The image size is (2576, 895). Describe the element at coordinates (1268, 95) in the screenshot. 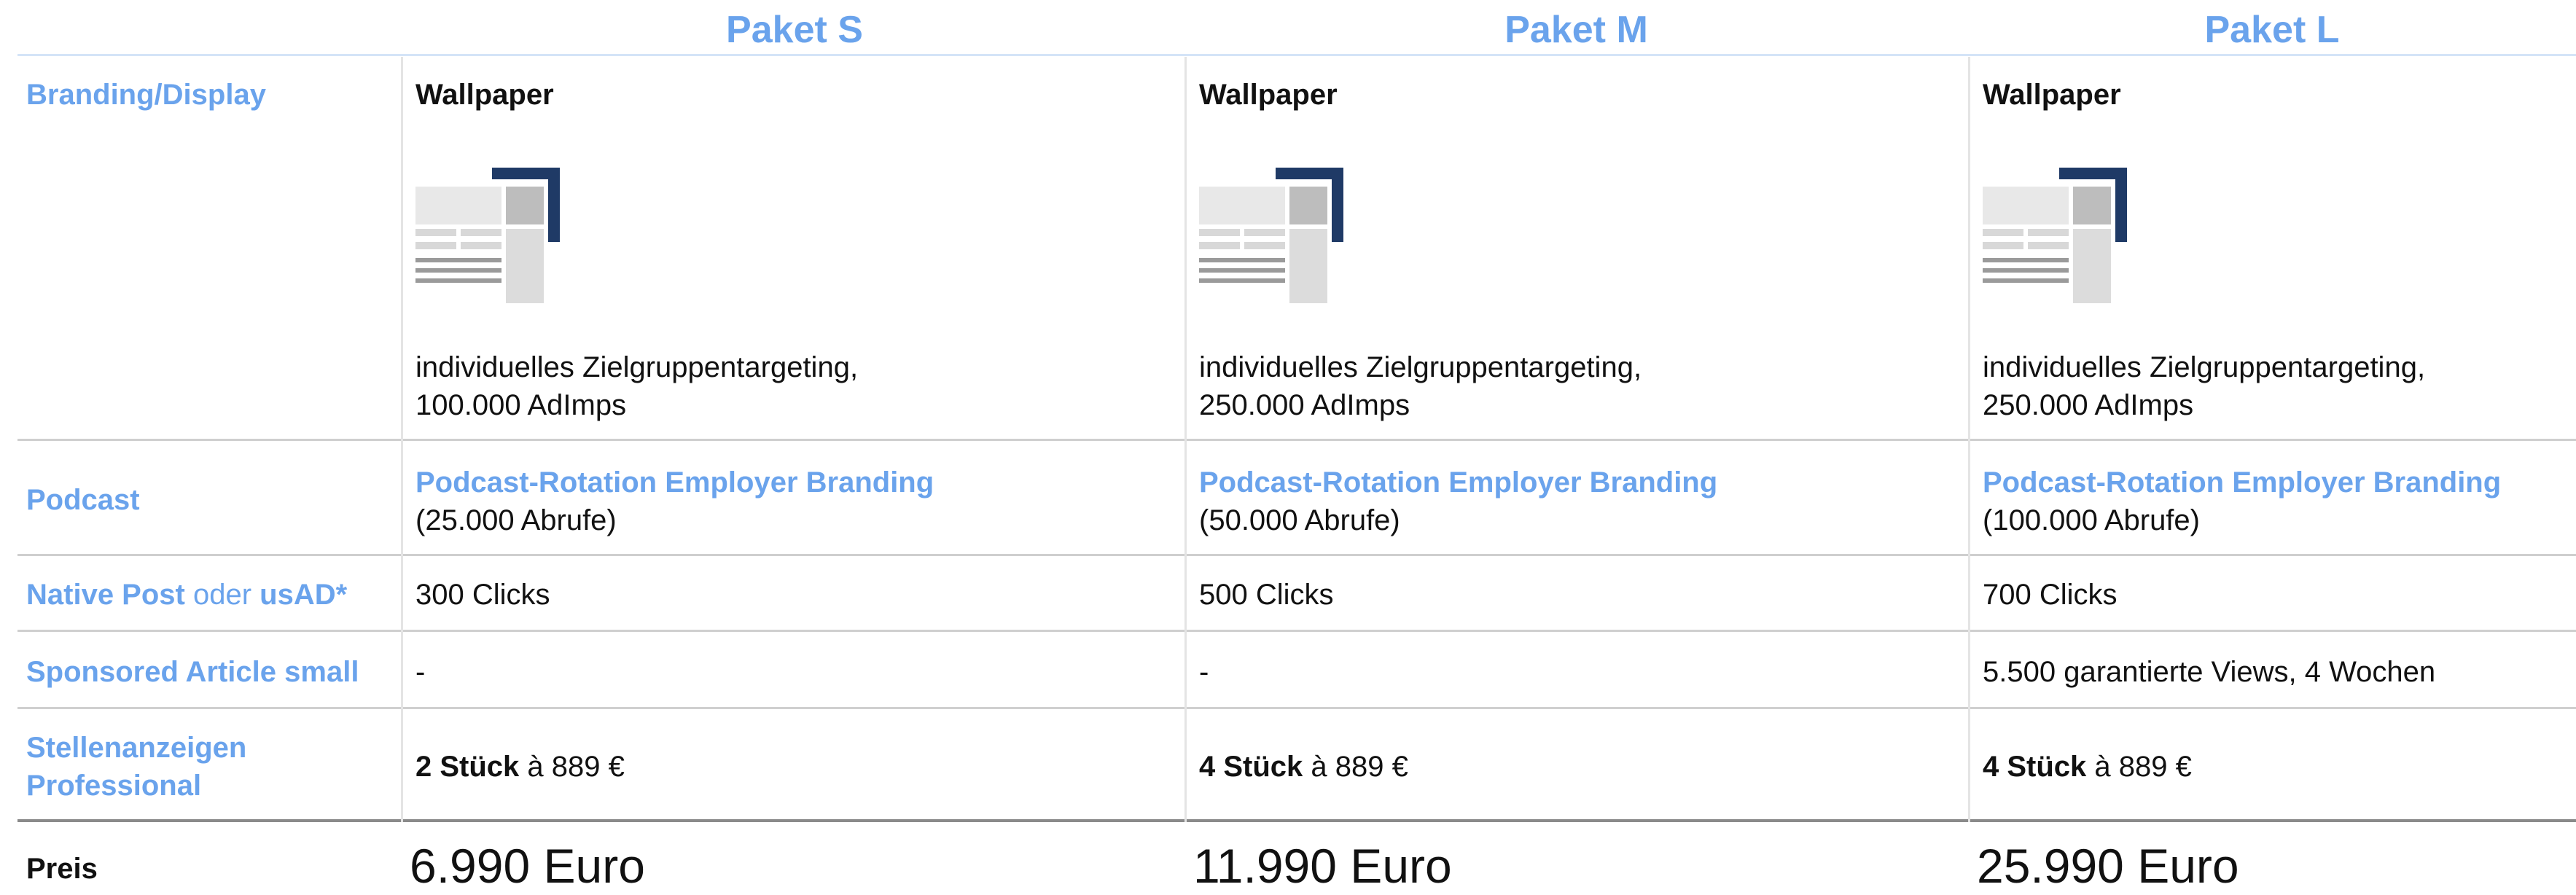

I see `branding-heading-m: Wallpaper` at that location.